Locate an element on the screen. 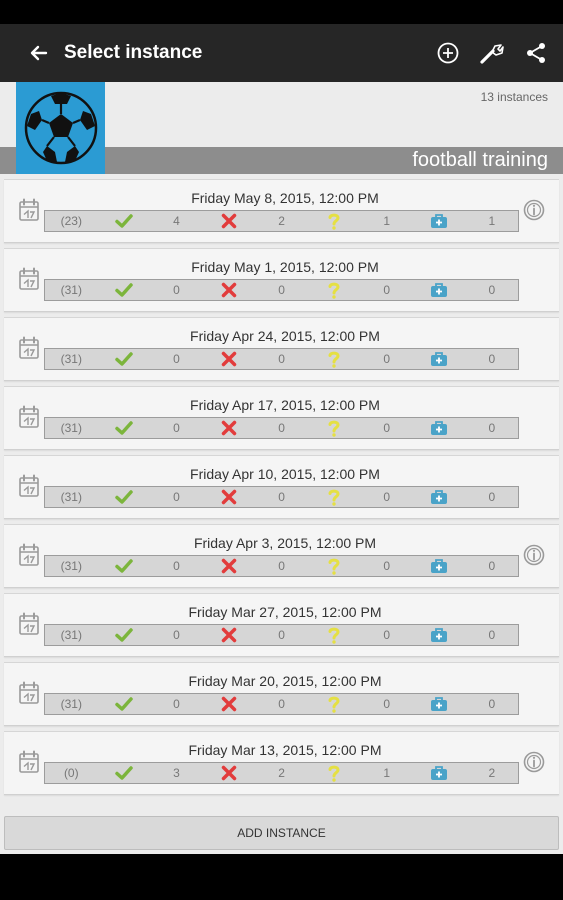  wrench-icon is located at coordinates (492, 53).